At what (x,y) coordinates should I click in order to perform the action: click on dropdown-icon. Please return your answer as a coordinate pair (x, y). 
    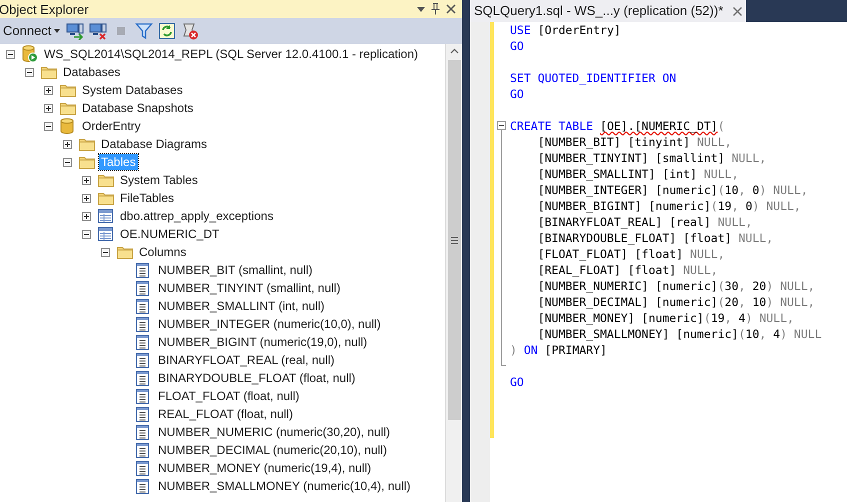
    Looking at the image, I should click on (421, 9).